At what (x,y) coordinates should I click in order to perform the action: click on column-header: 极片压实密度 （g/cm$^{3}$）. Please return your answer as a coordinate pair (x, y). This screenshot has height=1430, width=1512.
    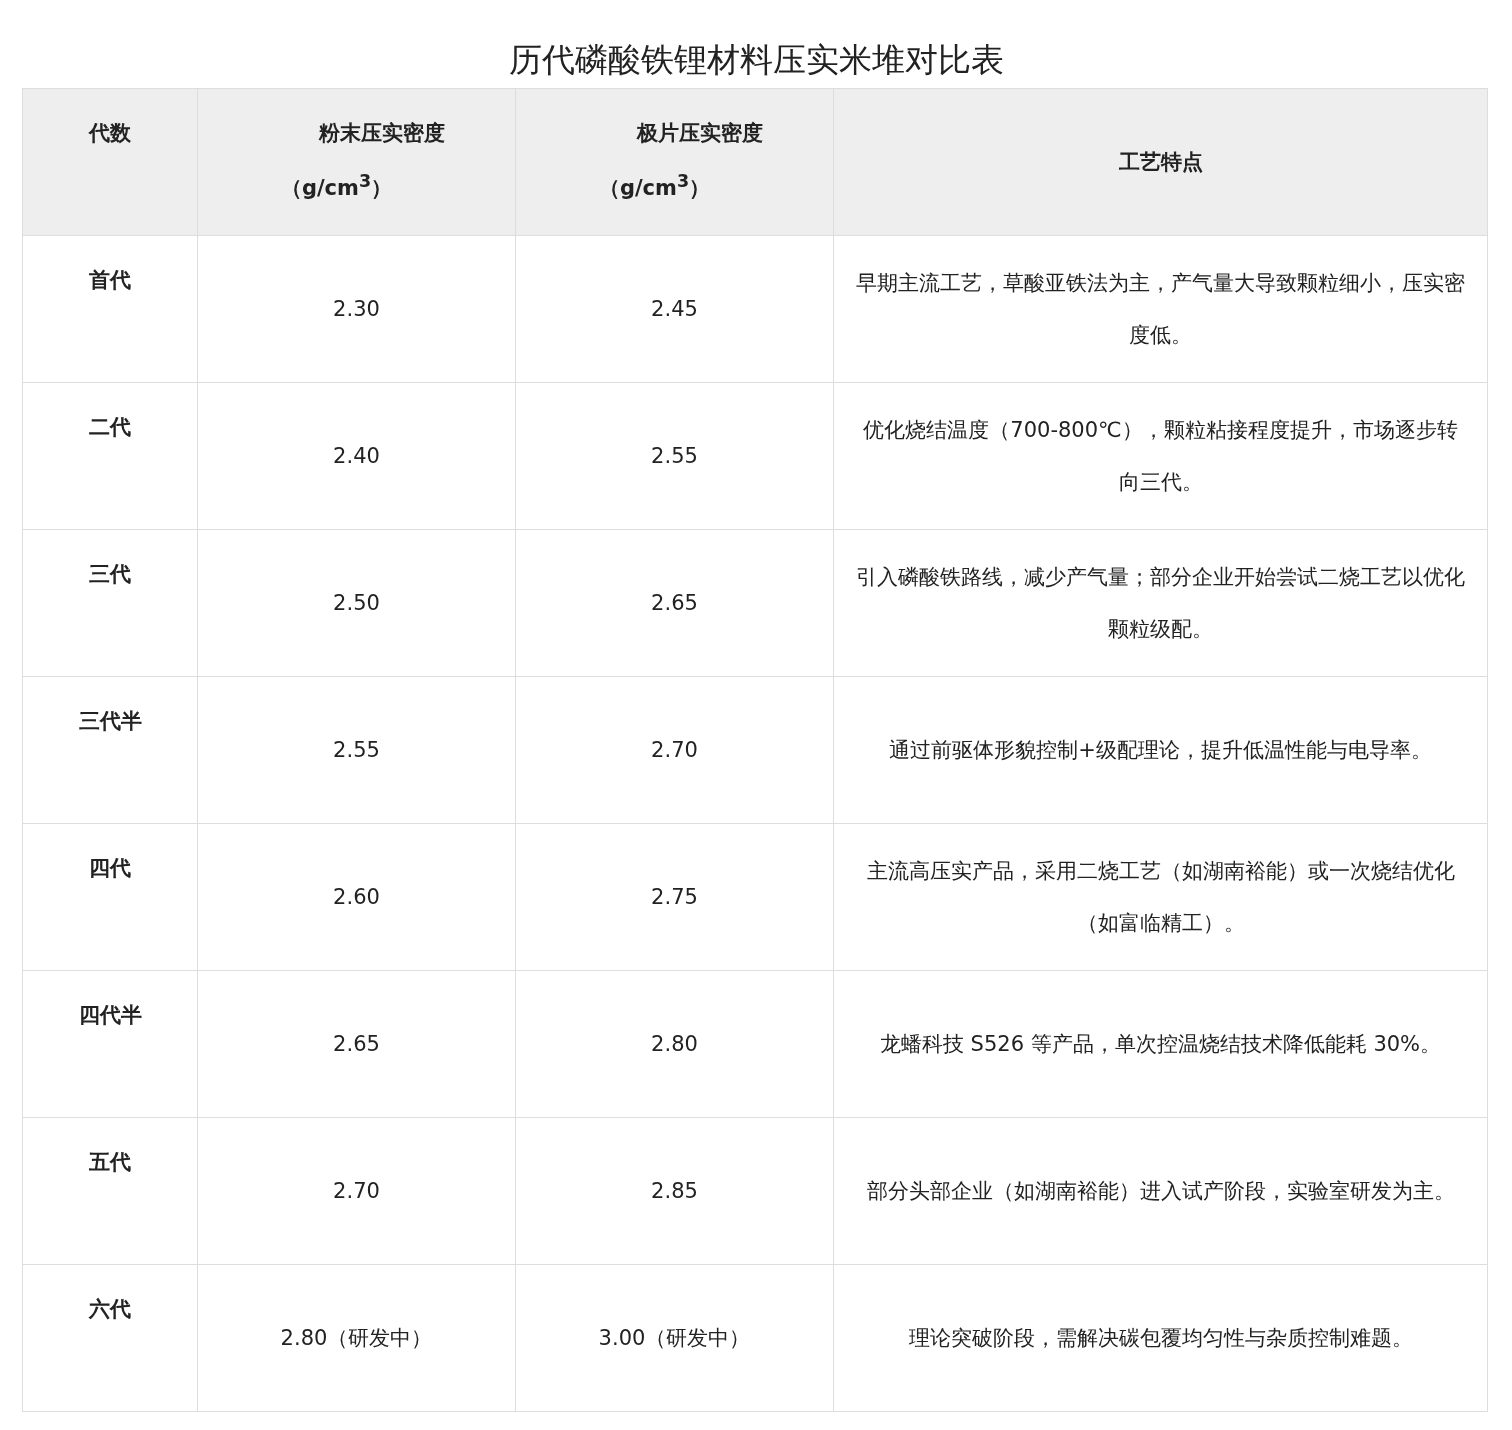
    Looking at the image, I should click on (674, 162).